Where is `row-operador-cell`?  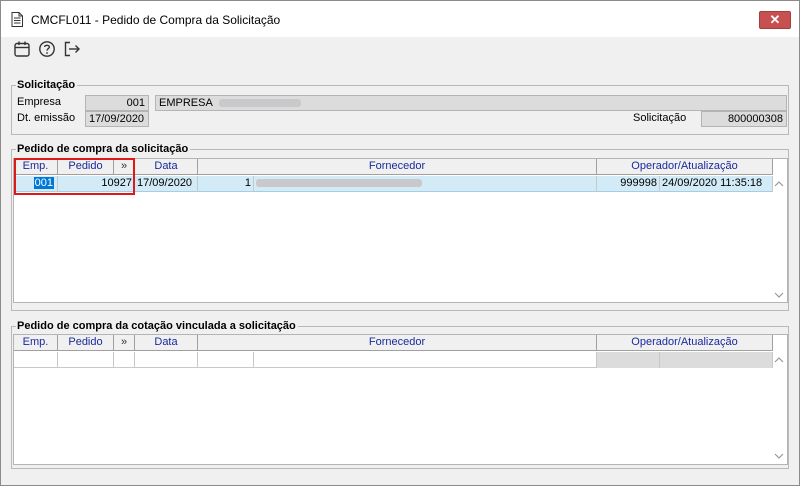
row-operador-cell is located at coordinates (628, 360).